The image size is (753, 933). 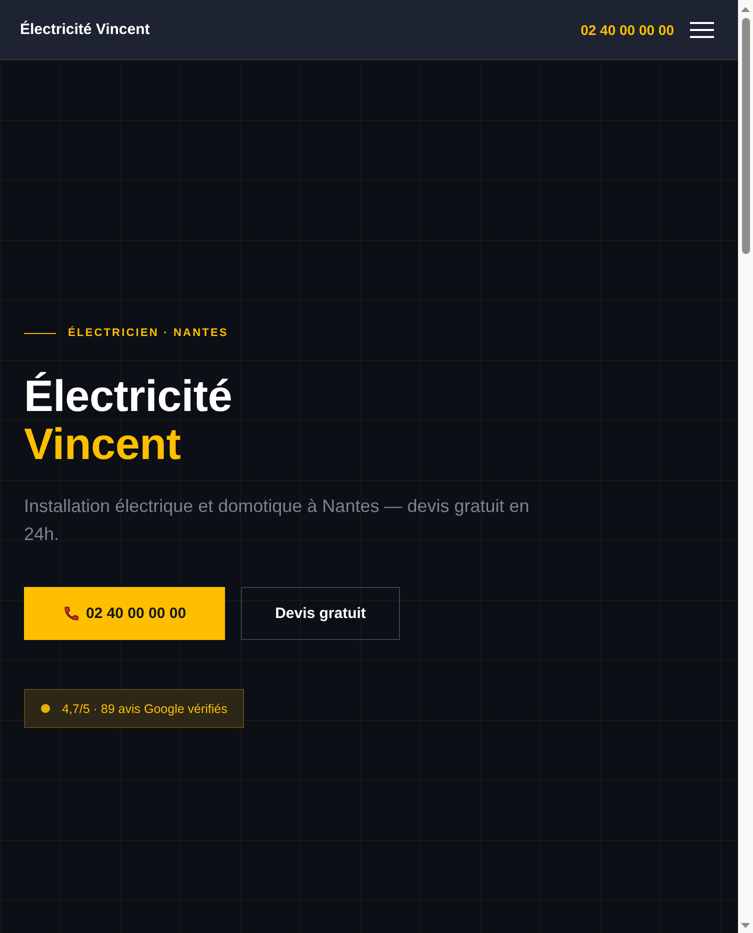 What do you see at coordinates (85, 29) in the screenshot?
I see `site-title: Électricité Vincent` at bounding box center [85, 29].